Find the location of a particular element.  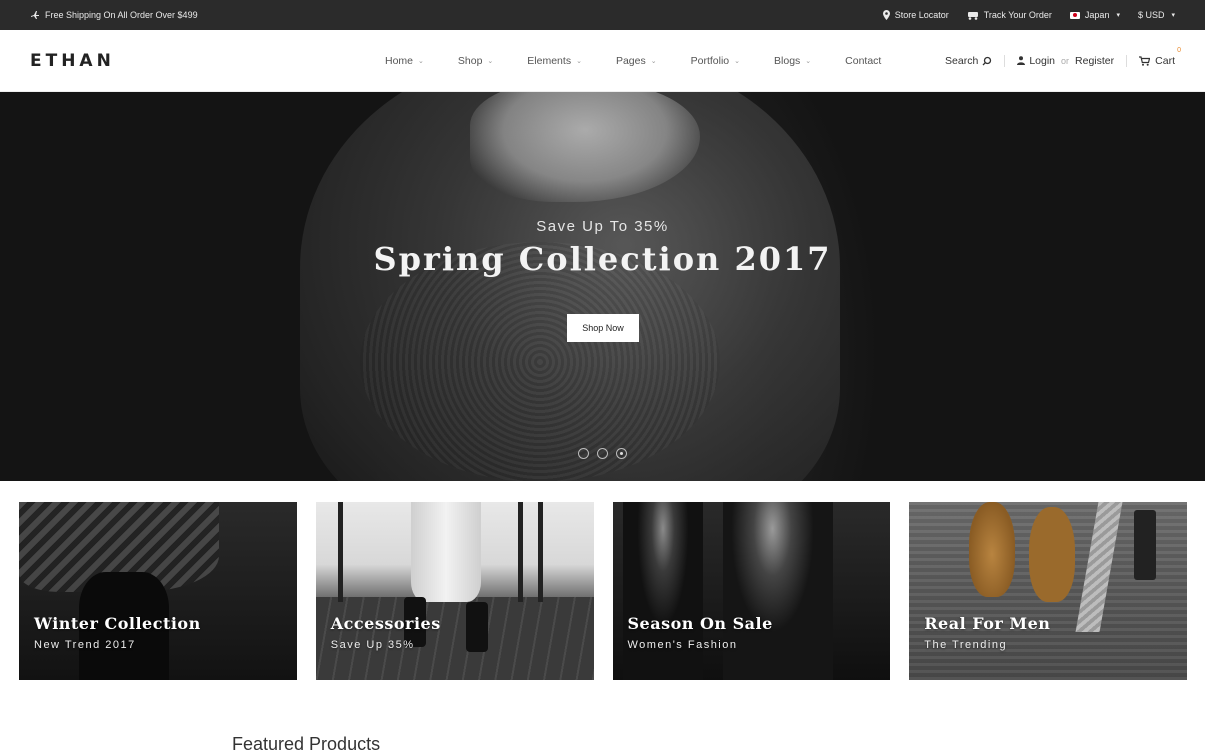

hero-subtitle: Save Up To 35% is located at coordinates (602, 226).